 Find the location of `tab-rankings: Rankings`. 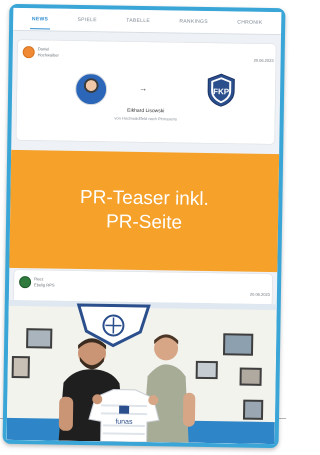

tab-rankings: Rankings is located at coordinates (193, 22).